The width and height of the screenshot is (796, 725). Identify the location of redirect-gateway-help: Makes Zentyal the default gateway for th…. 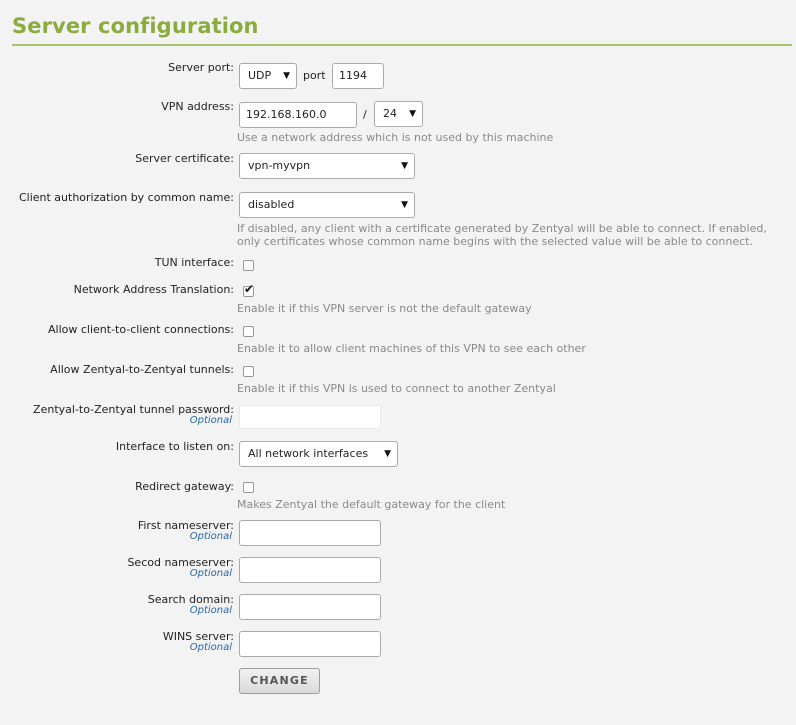
(371, 504).